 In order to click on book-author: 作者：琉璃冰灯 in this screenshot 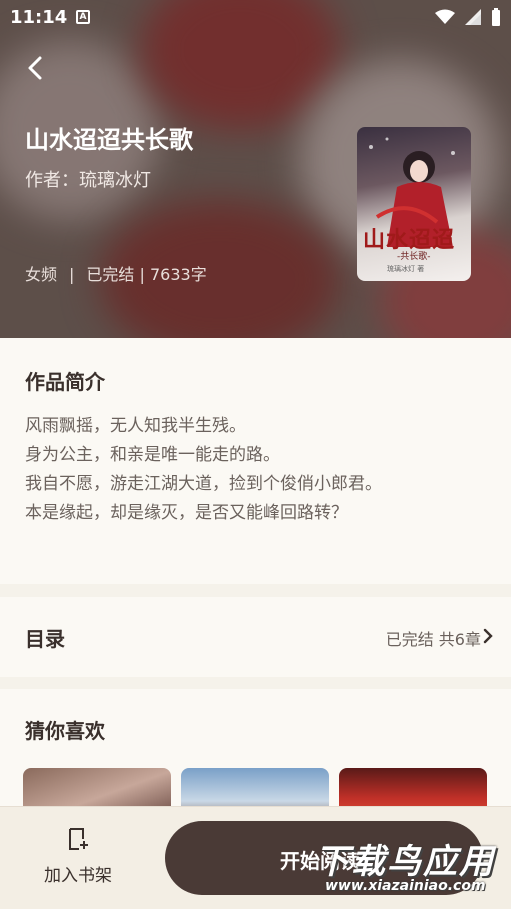, I will do `click(88, 180)`.